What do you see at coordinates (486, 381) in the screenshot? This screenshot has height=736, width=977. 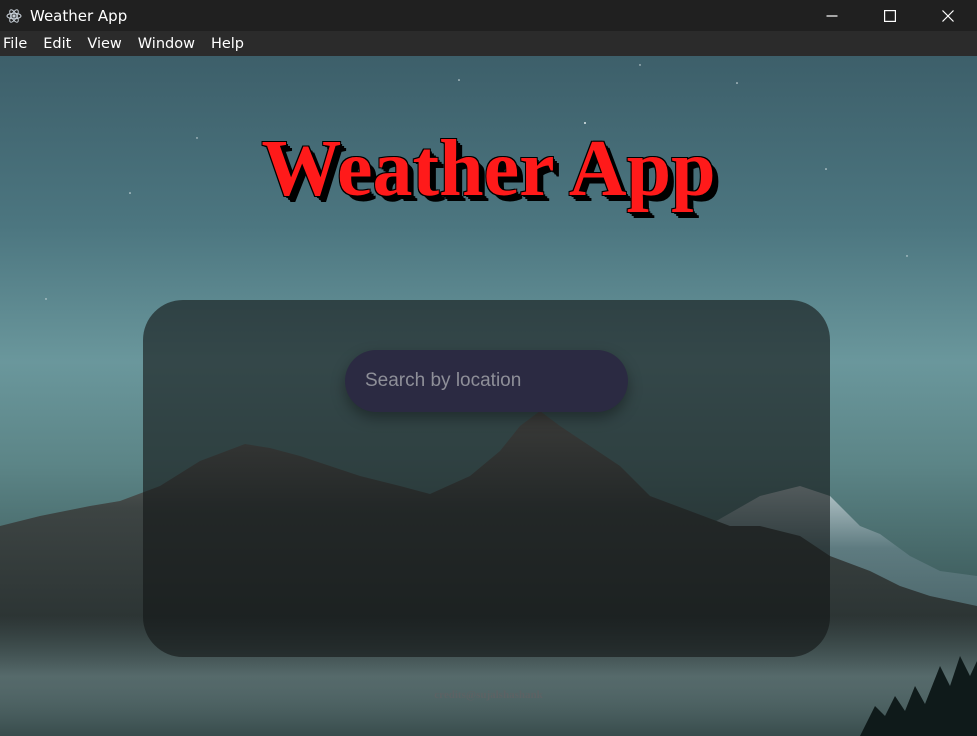 I see `search-input` at bounding box center [486, 381].